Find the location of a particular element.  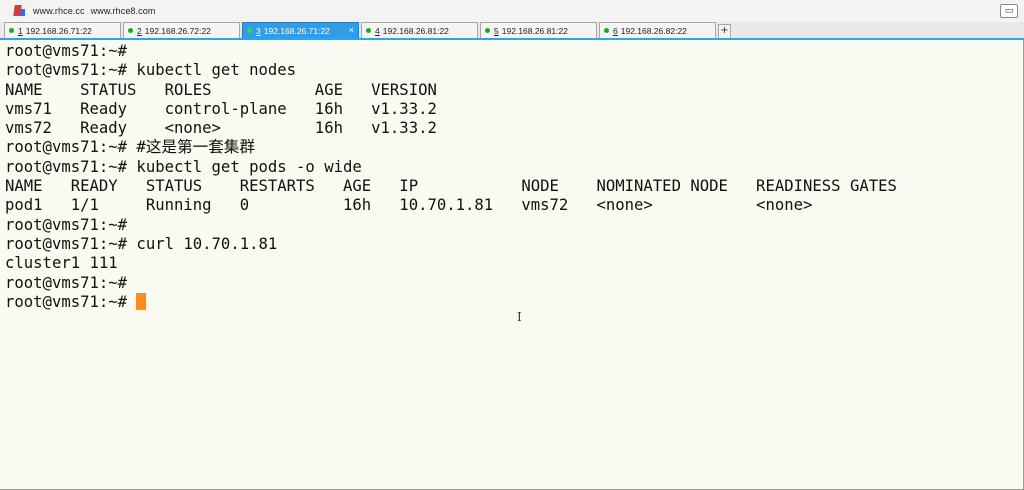

tab-number: 1 is located at coordinates (20, 30).